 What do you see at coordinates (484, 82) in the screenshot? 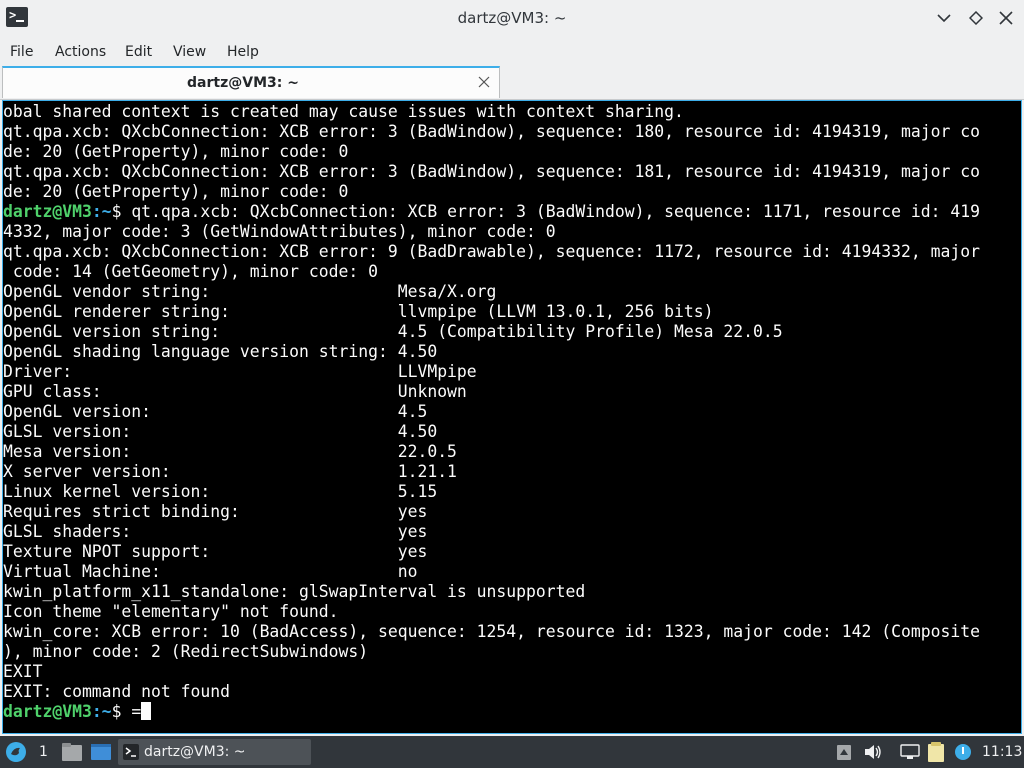
I see `tab-close-icon` at bounding box center [484, 82].